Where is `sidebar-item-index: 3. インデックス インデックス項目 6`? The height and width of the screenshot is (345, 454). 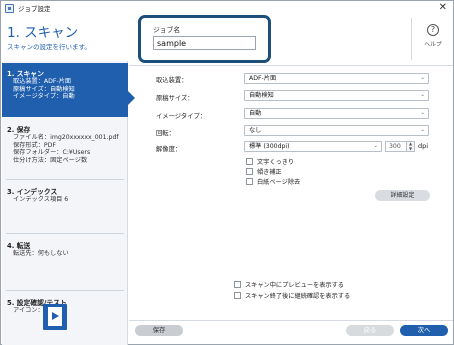 sidebar-item-index: 3. インデックス インデックス項目 6 is located at coordinates (65, 206).